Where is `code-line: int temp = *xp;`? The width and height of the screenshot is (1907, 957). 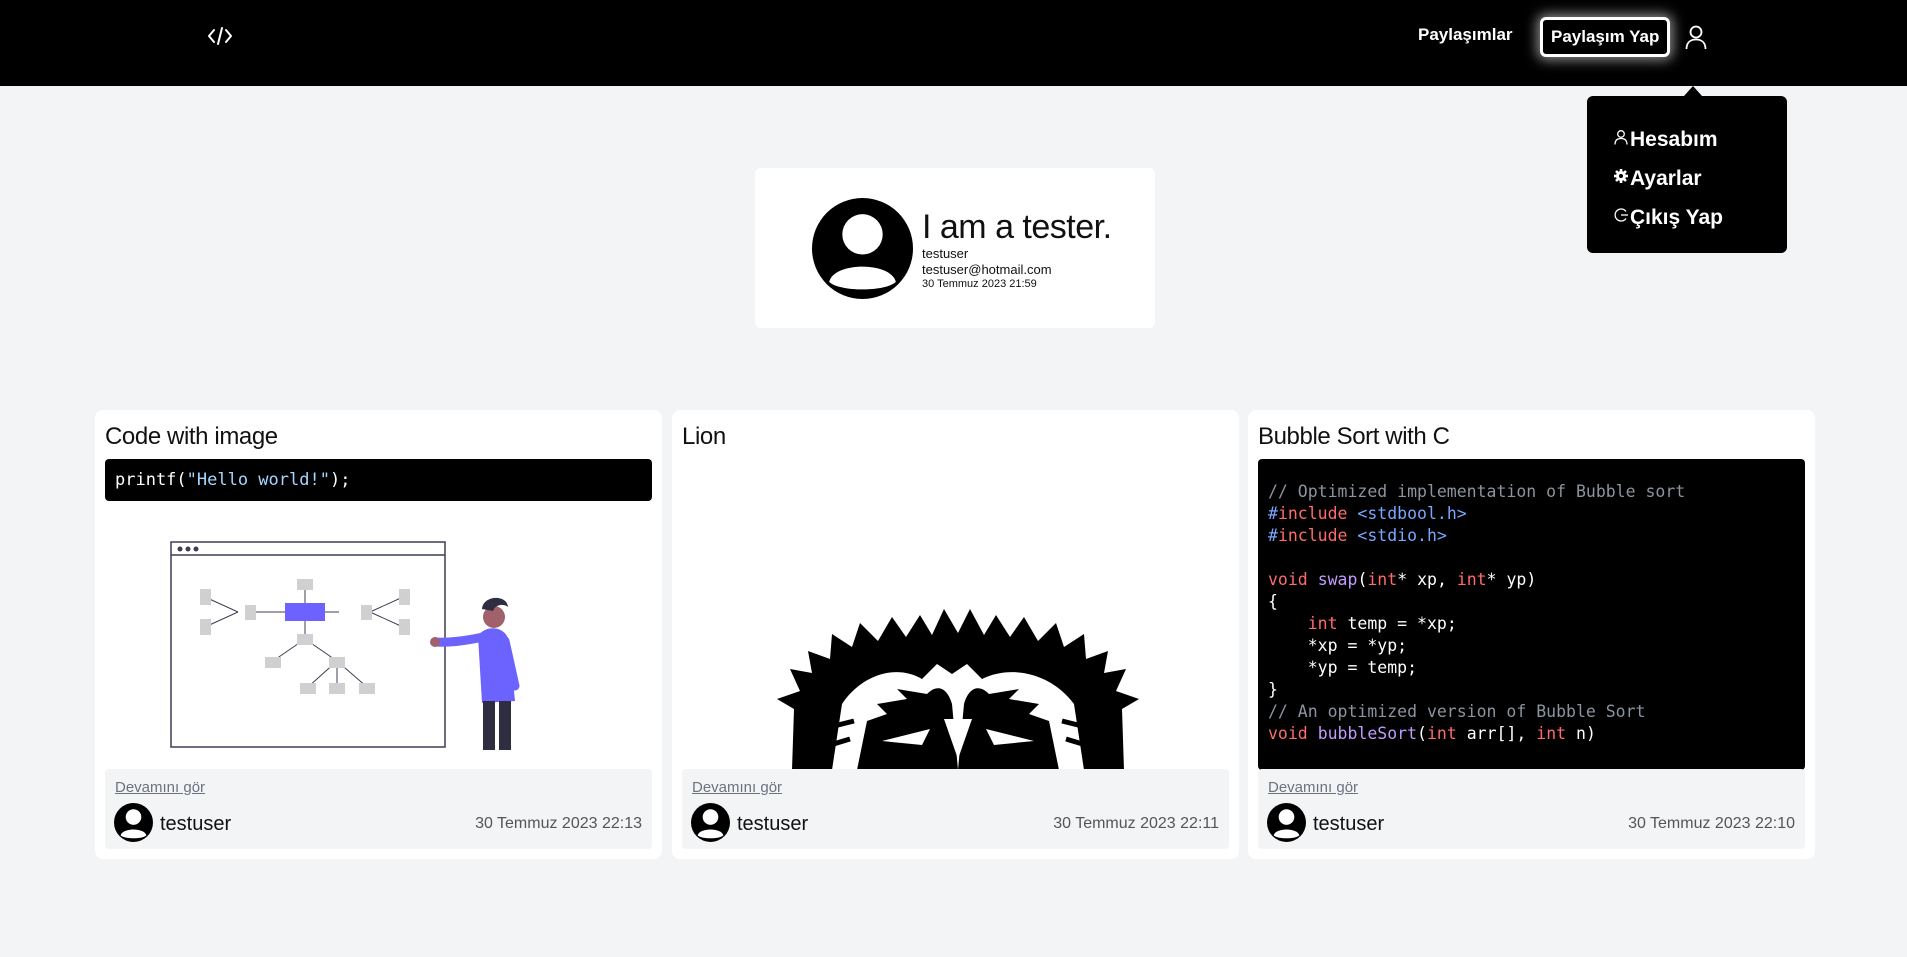 code-line: int temp = *xp; is located at coordinates (1382, 623).